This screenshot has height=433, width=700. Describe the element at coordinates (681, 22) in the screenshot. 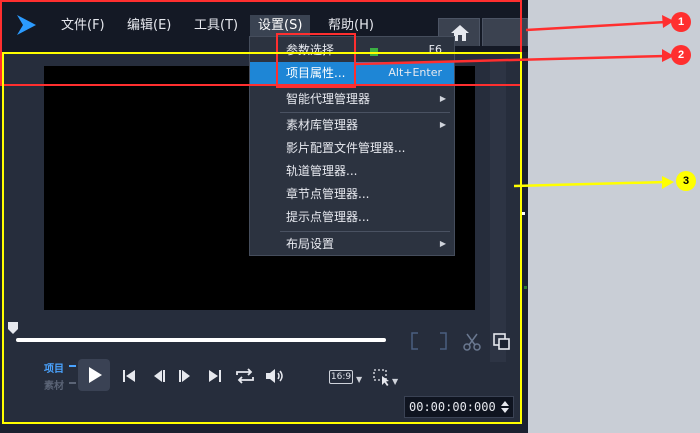

I see `annotation-badge-1: 1` at that location.